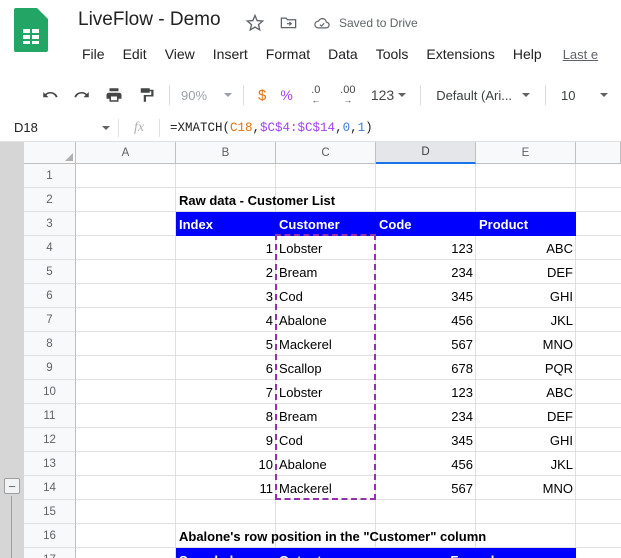 This screenshot has height=558, width=621. What do you see at coordinates (426, 320) in the screenshot?
I see `cell-d7: 456` at bounding box center [426, 320].